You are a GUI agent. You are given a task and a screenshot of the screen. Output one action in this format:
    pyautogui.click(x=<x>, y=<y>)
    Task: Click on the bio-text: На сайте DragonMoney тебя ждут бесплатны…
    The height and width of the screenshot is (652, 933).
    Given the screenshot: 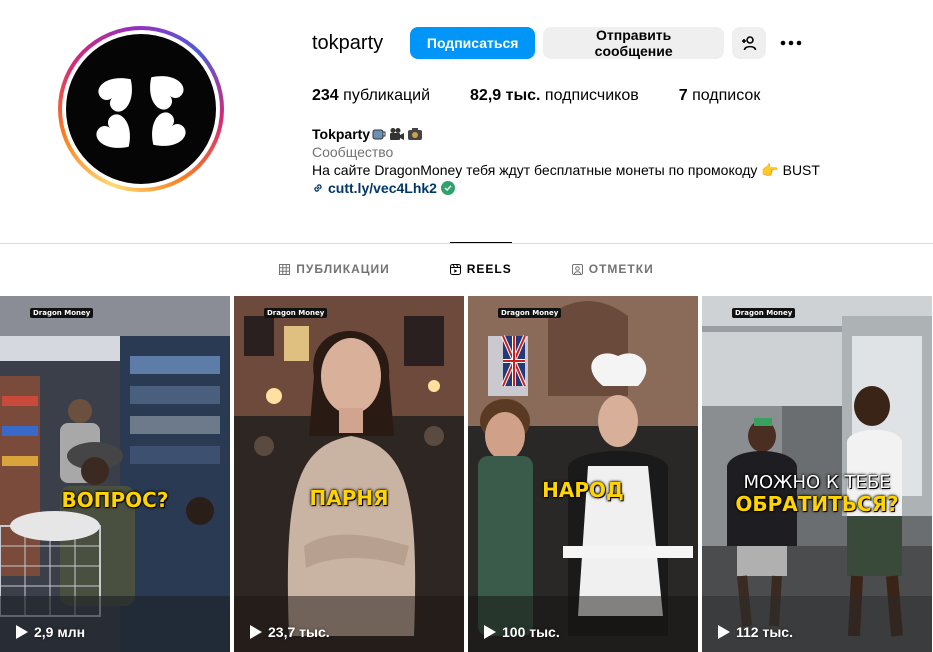 What is the action you would take?
    pyautogui.click(x=566, y=170)
    